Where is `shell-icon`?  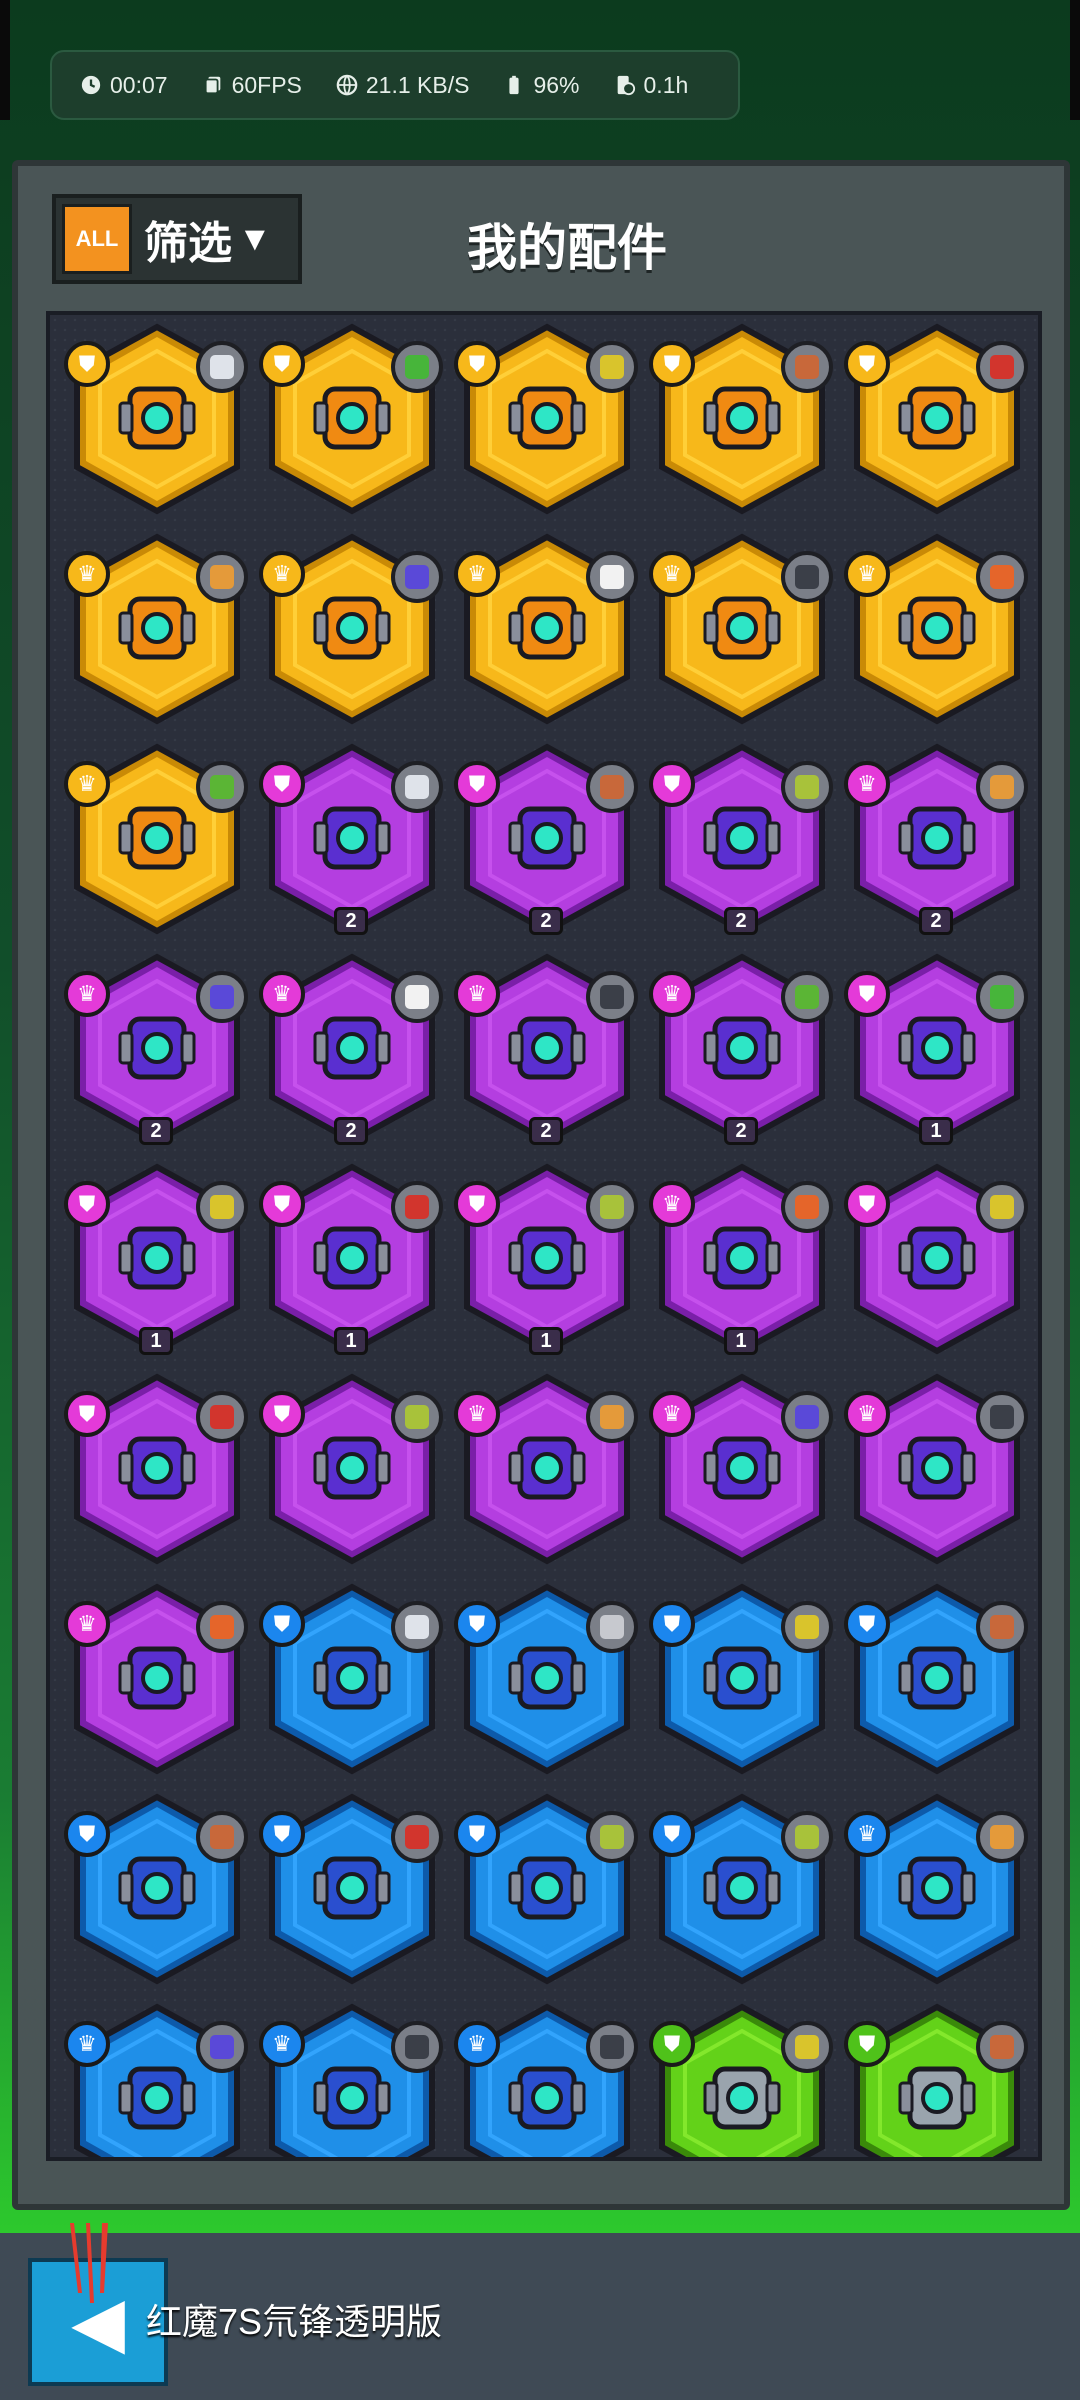
shell-icon is located at coordinates (612, 1417).